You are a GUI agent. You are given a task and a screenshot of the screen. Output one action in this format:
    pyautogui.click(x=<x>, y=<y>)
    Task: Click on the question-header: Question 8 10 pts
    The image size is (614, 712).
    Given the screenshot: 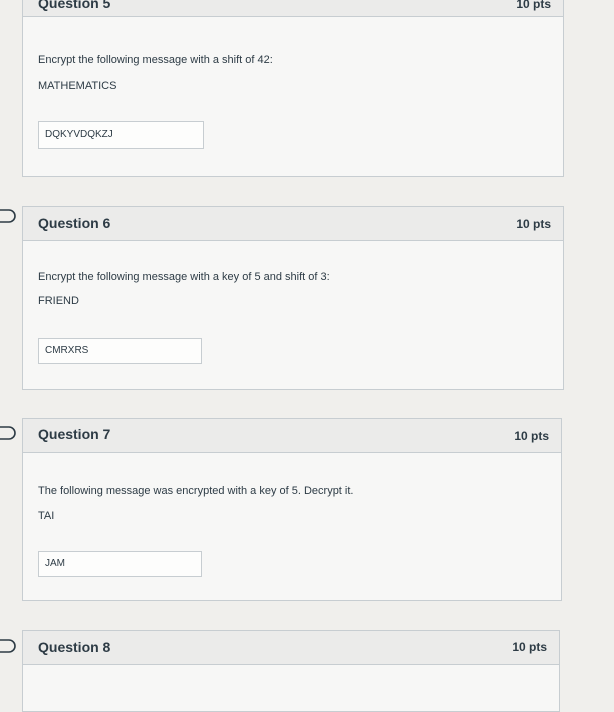 What is the action you would take?
    pyautogui.click(x=291, y=648)
    